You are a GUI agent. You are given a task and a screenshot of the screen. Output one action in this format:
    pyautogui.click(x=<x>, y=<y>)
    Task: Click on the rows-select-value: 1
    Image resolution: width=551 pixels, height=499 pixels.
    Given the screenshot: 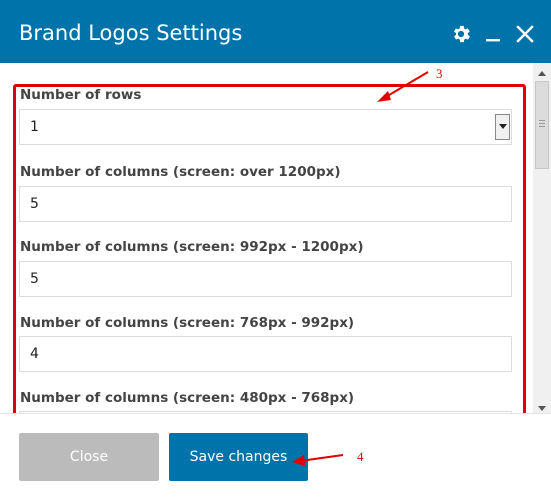 What is the action you would take?
    pyautogui.click(x=34, y=127)
    